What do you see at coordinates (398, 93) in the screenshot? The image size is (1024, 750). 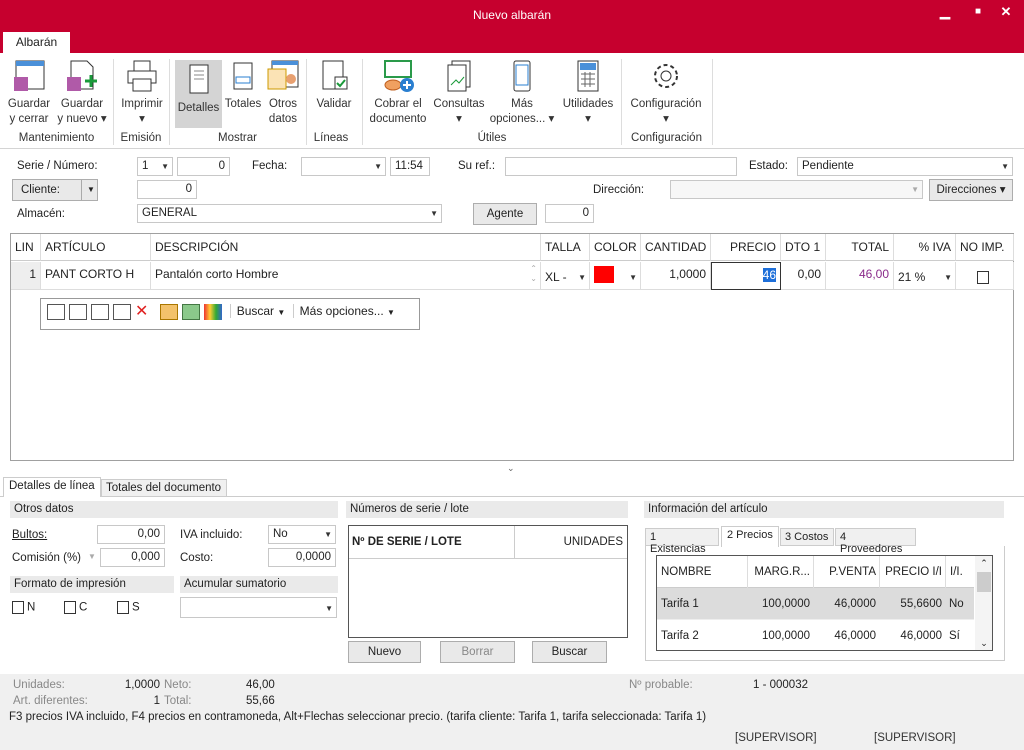 I see `collect-document-button: Cobrar el documento` at bounding box center [398, 93].